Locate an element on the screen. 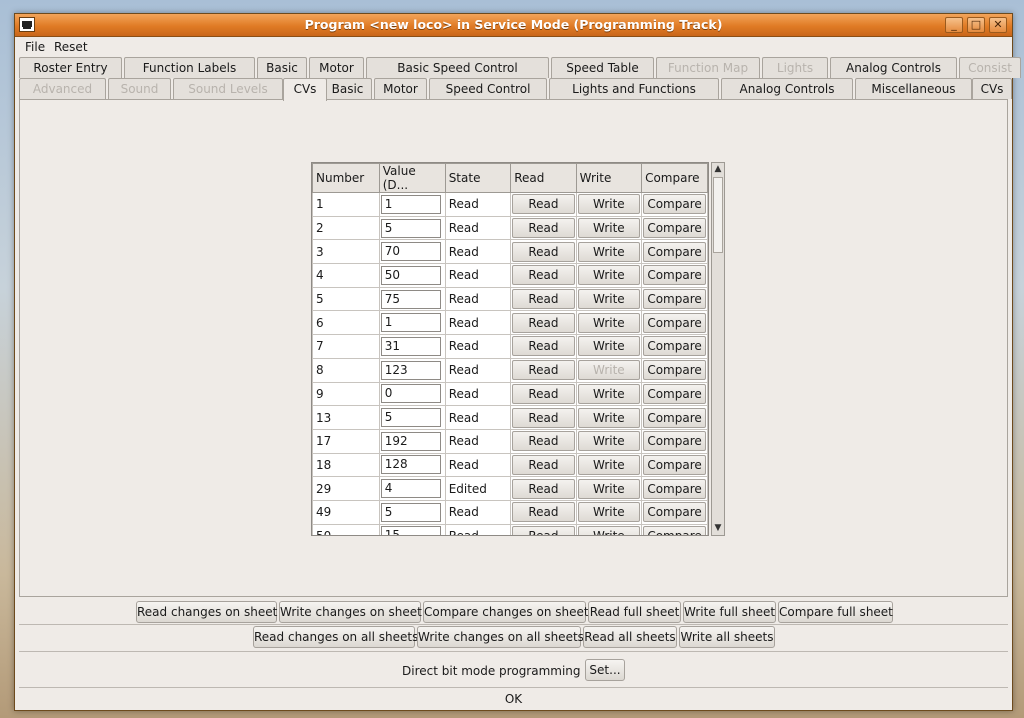  column-header-number: Number is located at coordinates (346, 178).